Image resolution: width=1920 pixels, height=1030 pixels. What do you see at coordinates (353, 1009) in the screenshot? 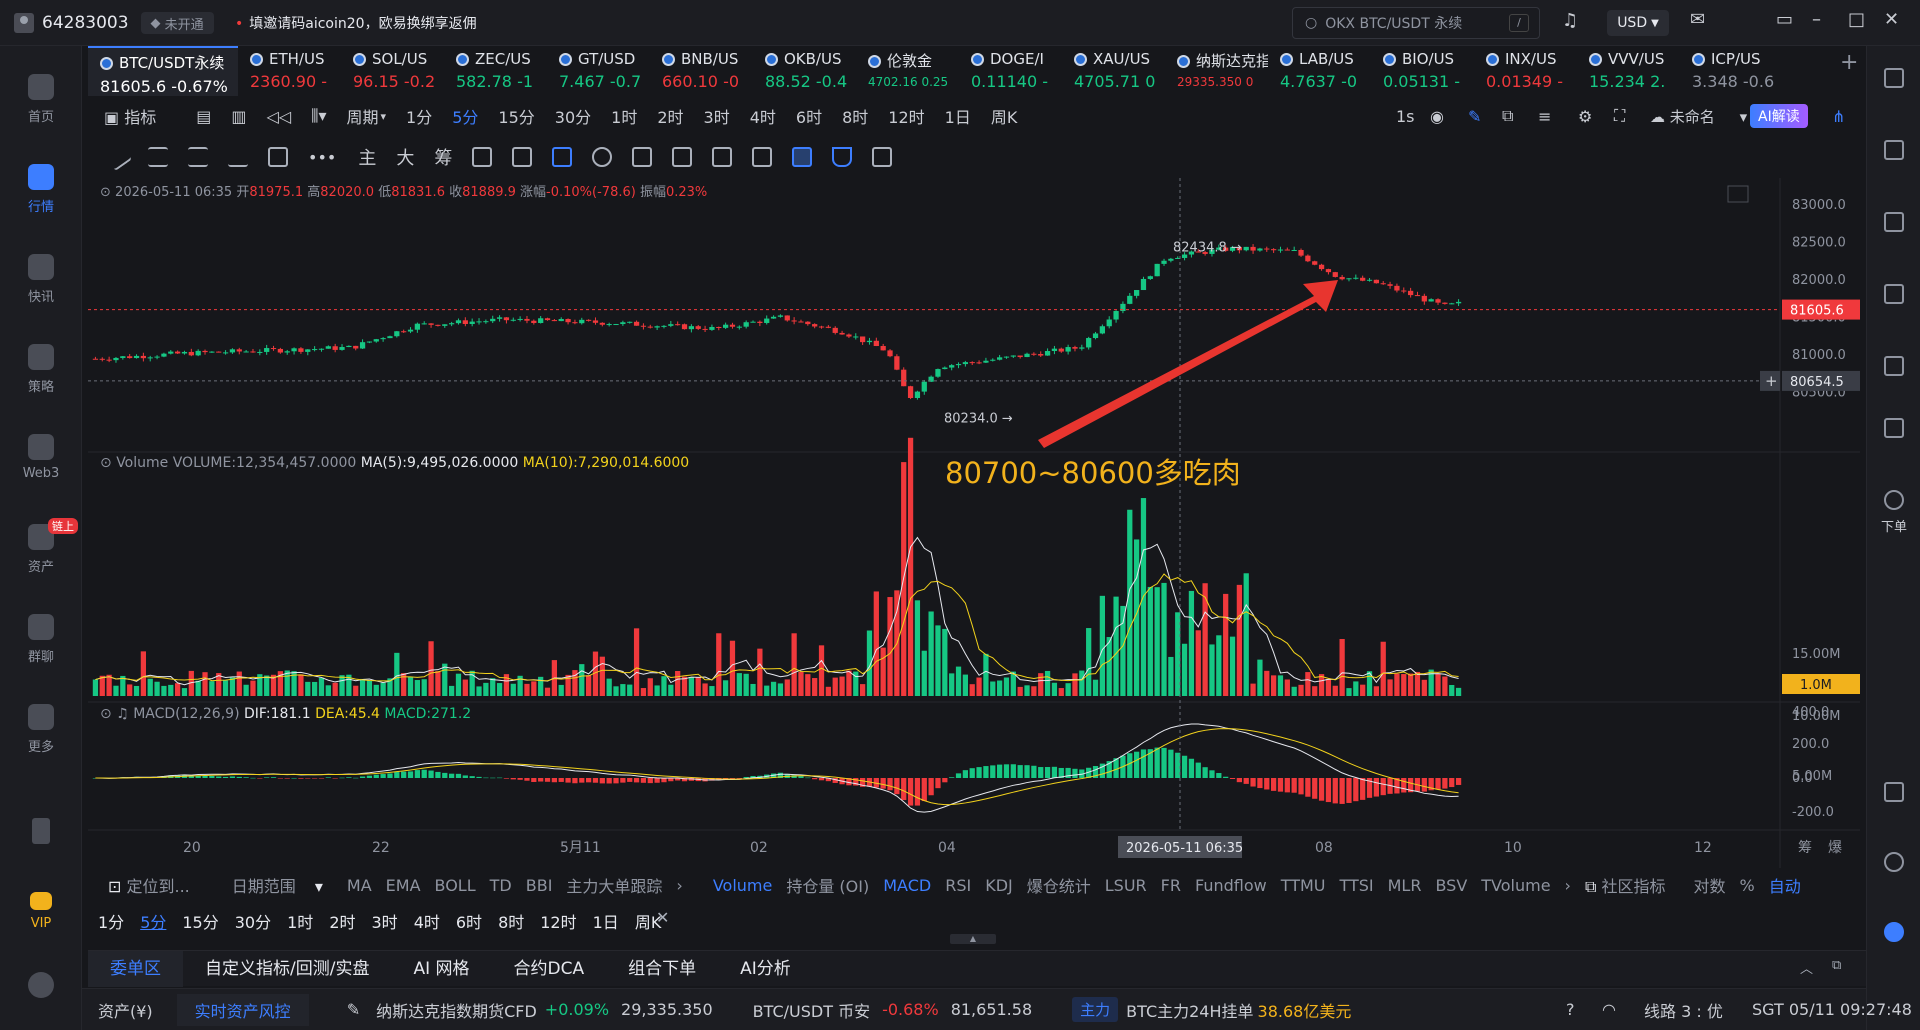
I see `edit-icon: ✎` at bounding box center [353, 1009].